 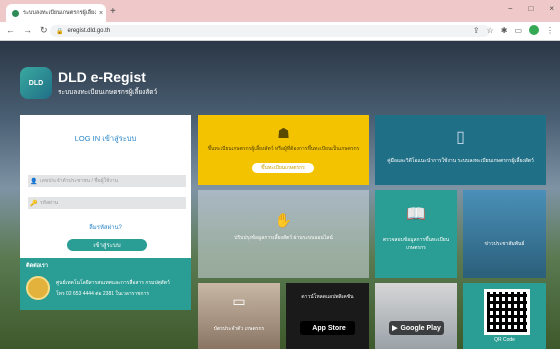 I want to click on tile-card-text: บัตรประจำตัว เกษตรกร, so click(x=239, y=329).